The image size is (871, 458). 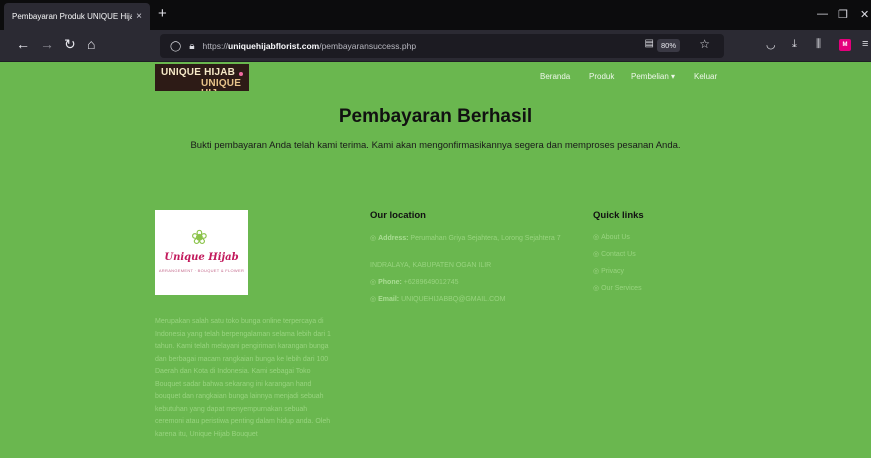 What do you see at coordinates (613, 271) in the screenshot?
I see `quick-link-label: Privacy` at bounding box center [613, 271].